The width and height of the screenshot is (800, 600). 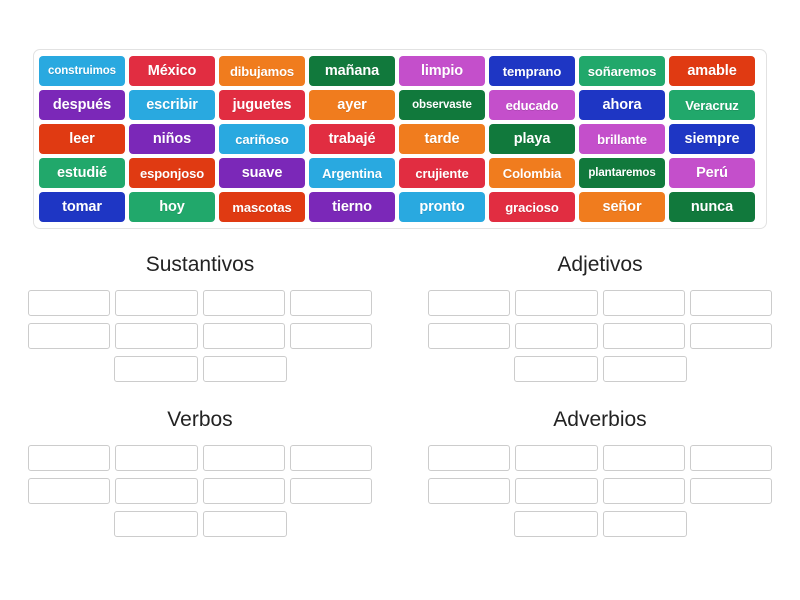 I want to click on word-tile: crujiente, so click(x=442, y=173).